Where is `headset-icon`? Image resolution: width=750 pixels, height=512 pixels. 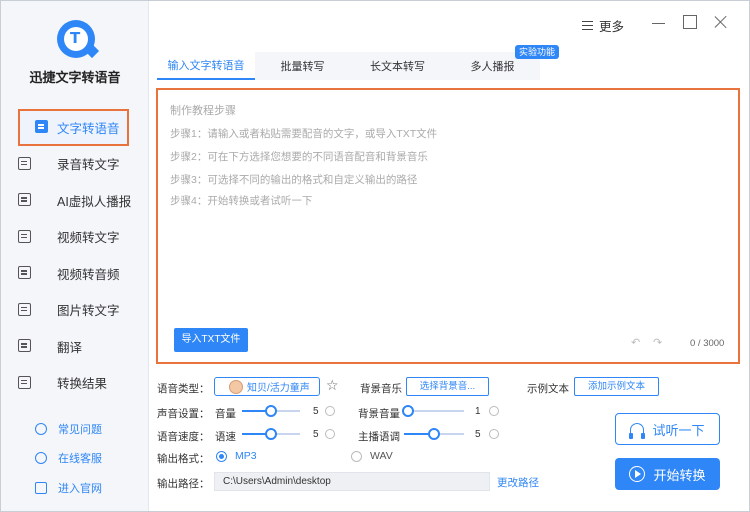
headset-icon is located at coordinates (41, 458).